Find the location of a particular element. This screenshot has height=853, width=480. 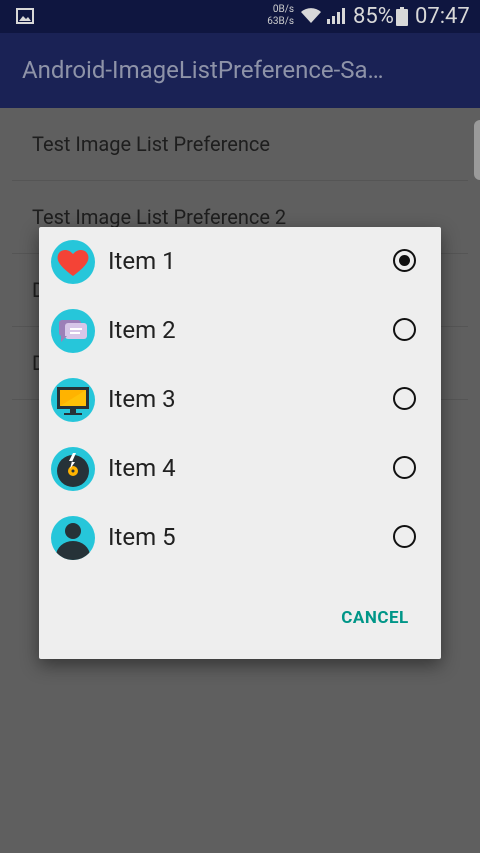

radio-button-selected is located at coordinates (404, 260).